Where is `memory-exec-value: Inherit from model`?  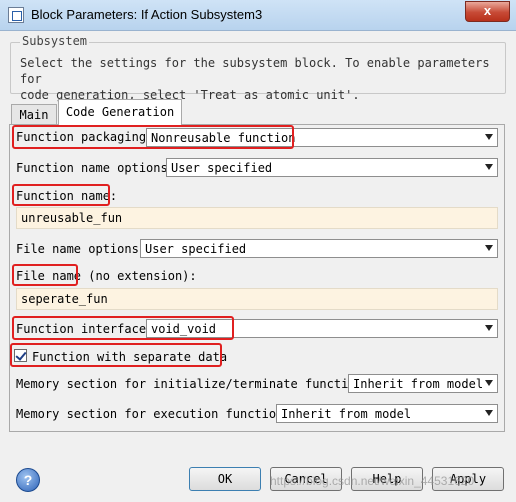 memory-exec-value: Inherit from model is located at coordinates (346, 414).